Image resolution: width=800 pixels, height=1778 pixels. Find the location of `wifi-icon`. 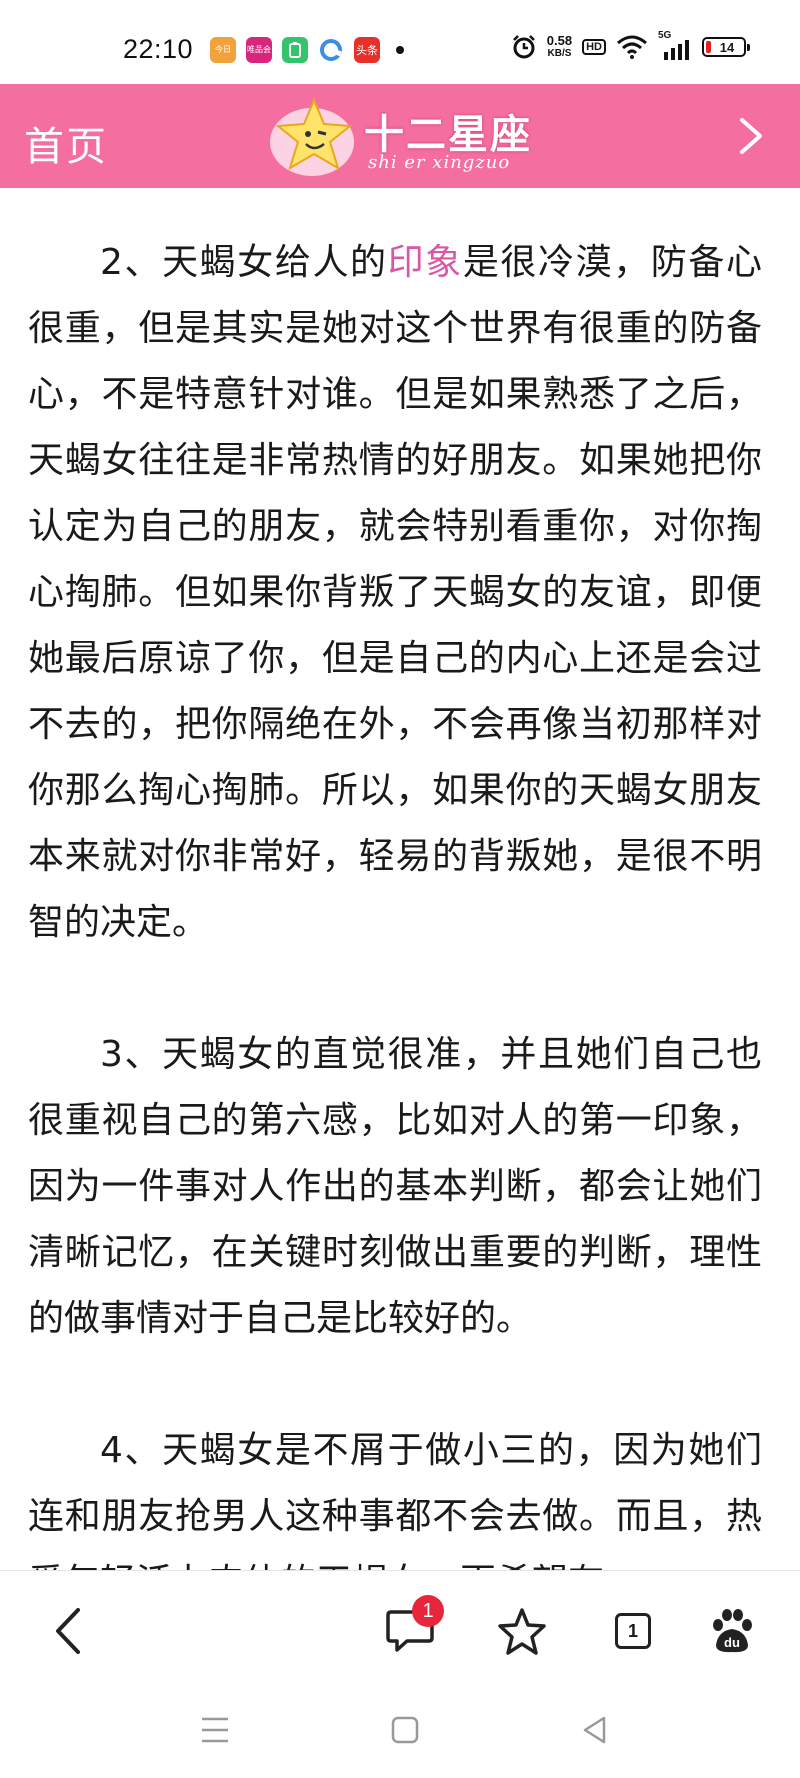

wifi-icon is located at coordinates (632, 47).